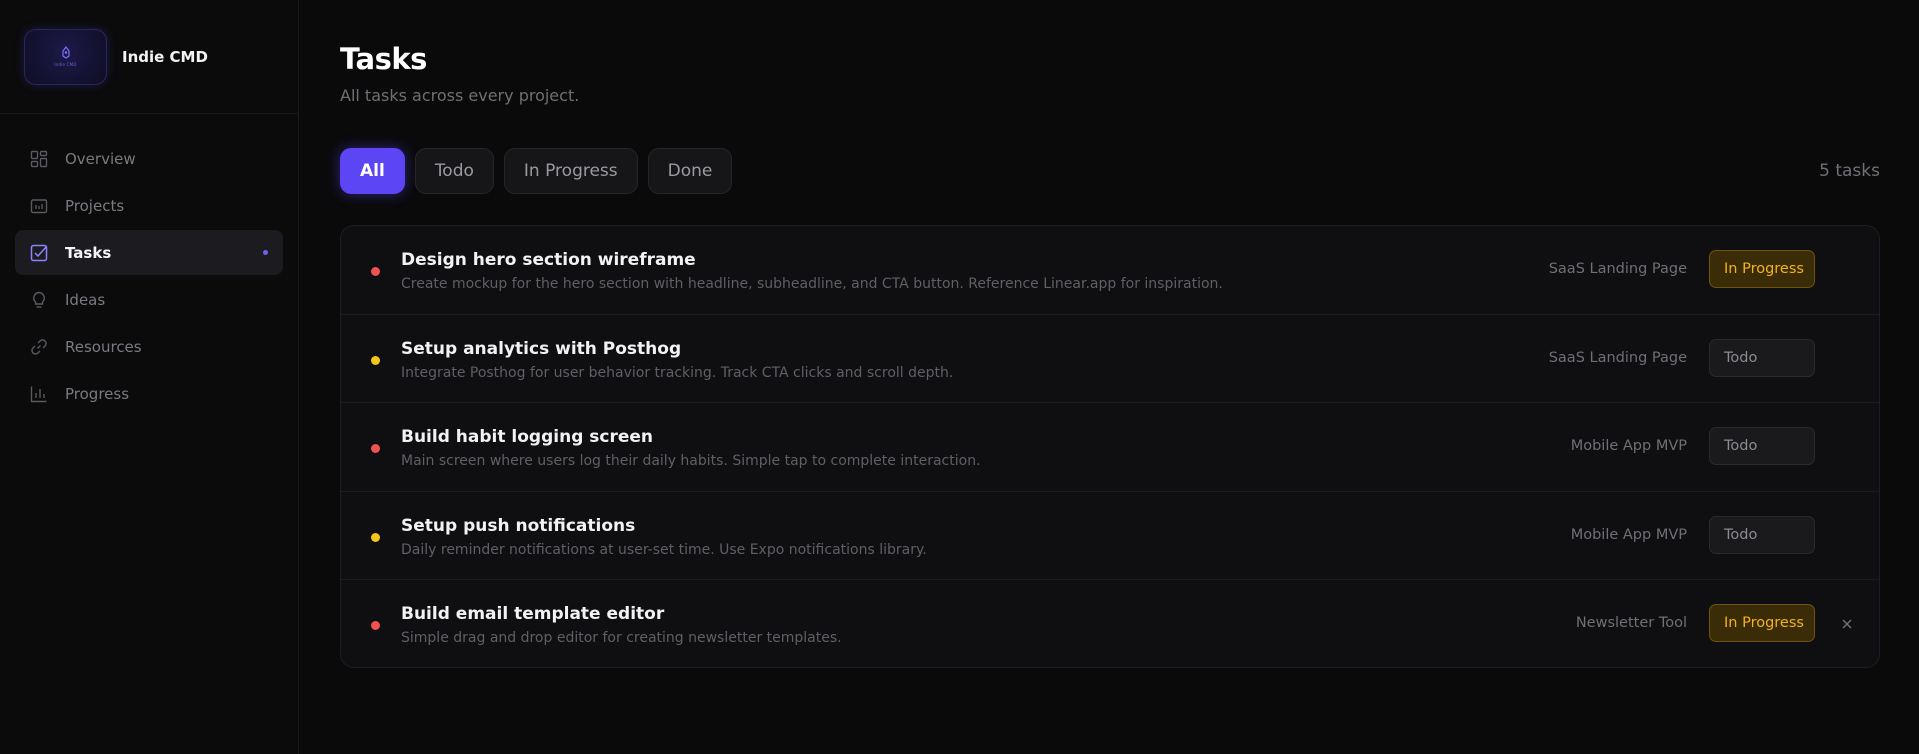 The image size is (1919, 754). I want to click on sidebar-item-resources: Resources, so click(149, 346).